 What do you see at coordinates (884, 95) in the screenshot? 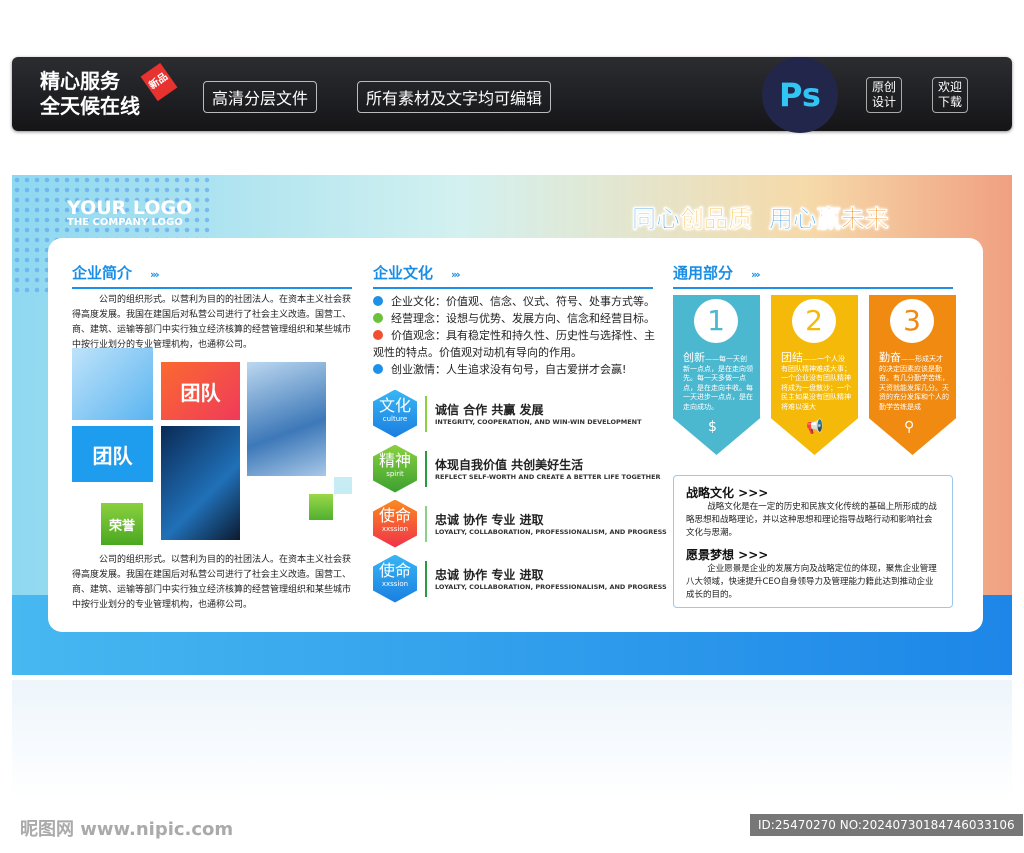
I see `original-design-button: 原创设计` at bounding box center [884, 95].